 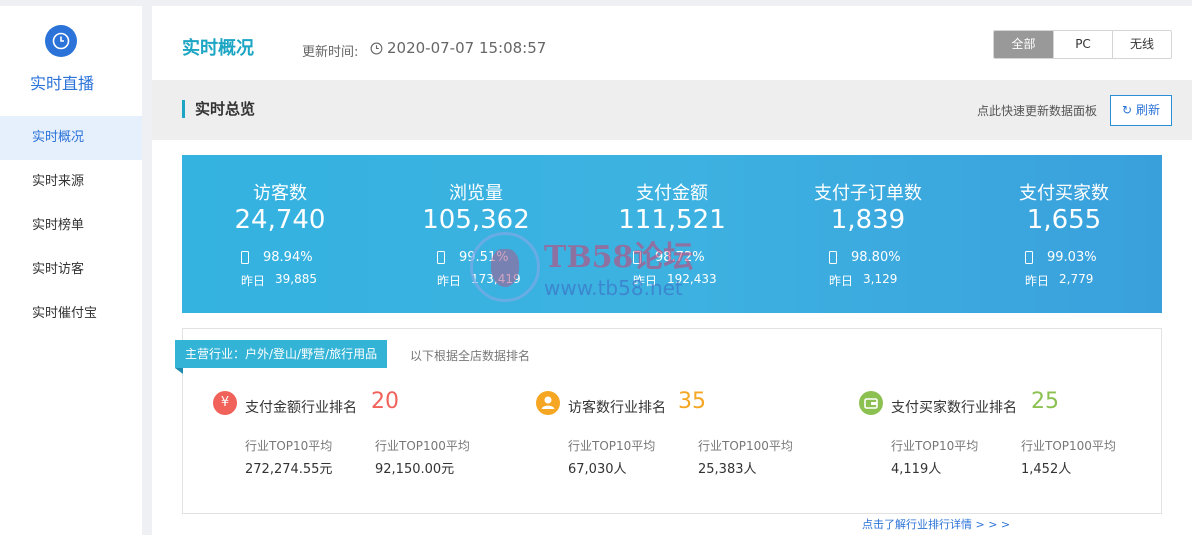 What do you see at coordinates (1046, 469) in the screenshot?
I see `rank-top100-value: 1,452人` at bounding box center [1046, 469].